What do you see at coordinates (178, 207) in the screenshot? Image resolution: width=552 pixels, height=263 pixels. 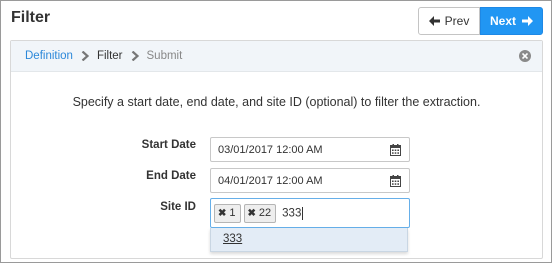 I see `site-id-label: Site ID` at bounding box center [178, 207].